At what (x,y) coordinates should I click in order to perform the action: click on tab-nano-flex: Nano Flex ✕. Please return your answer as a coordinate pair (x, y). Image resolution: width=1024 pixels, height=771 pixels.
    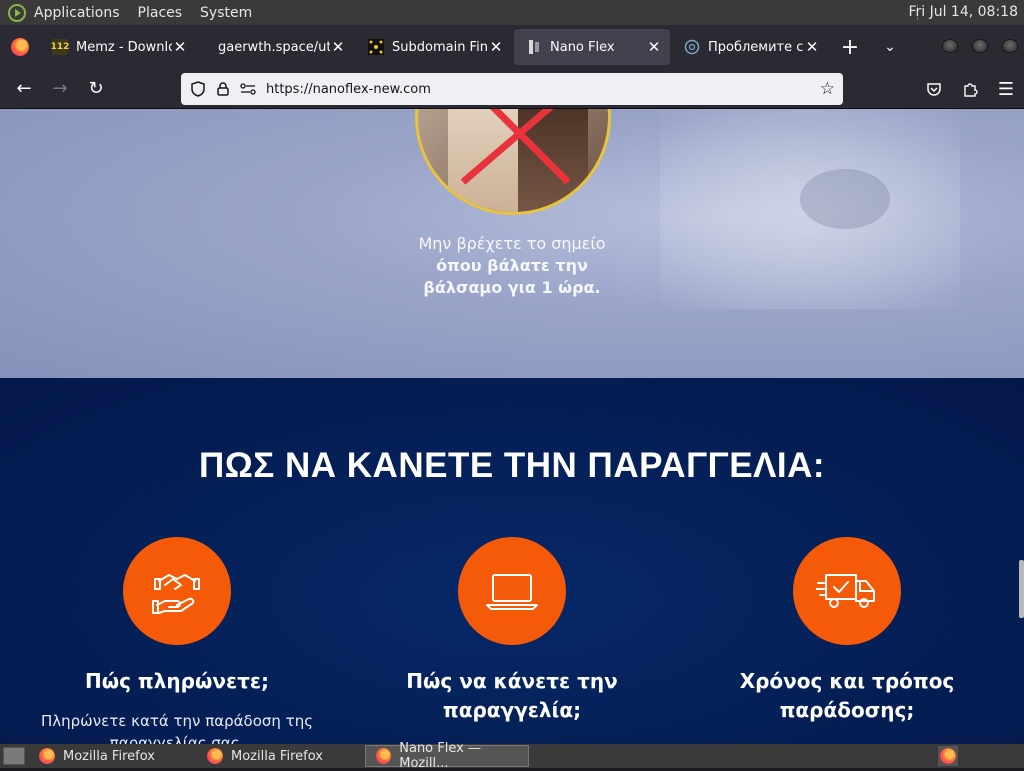
    Looking at the image, I should click on (592, 47).